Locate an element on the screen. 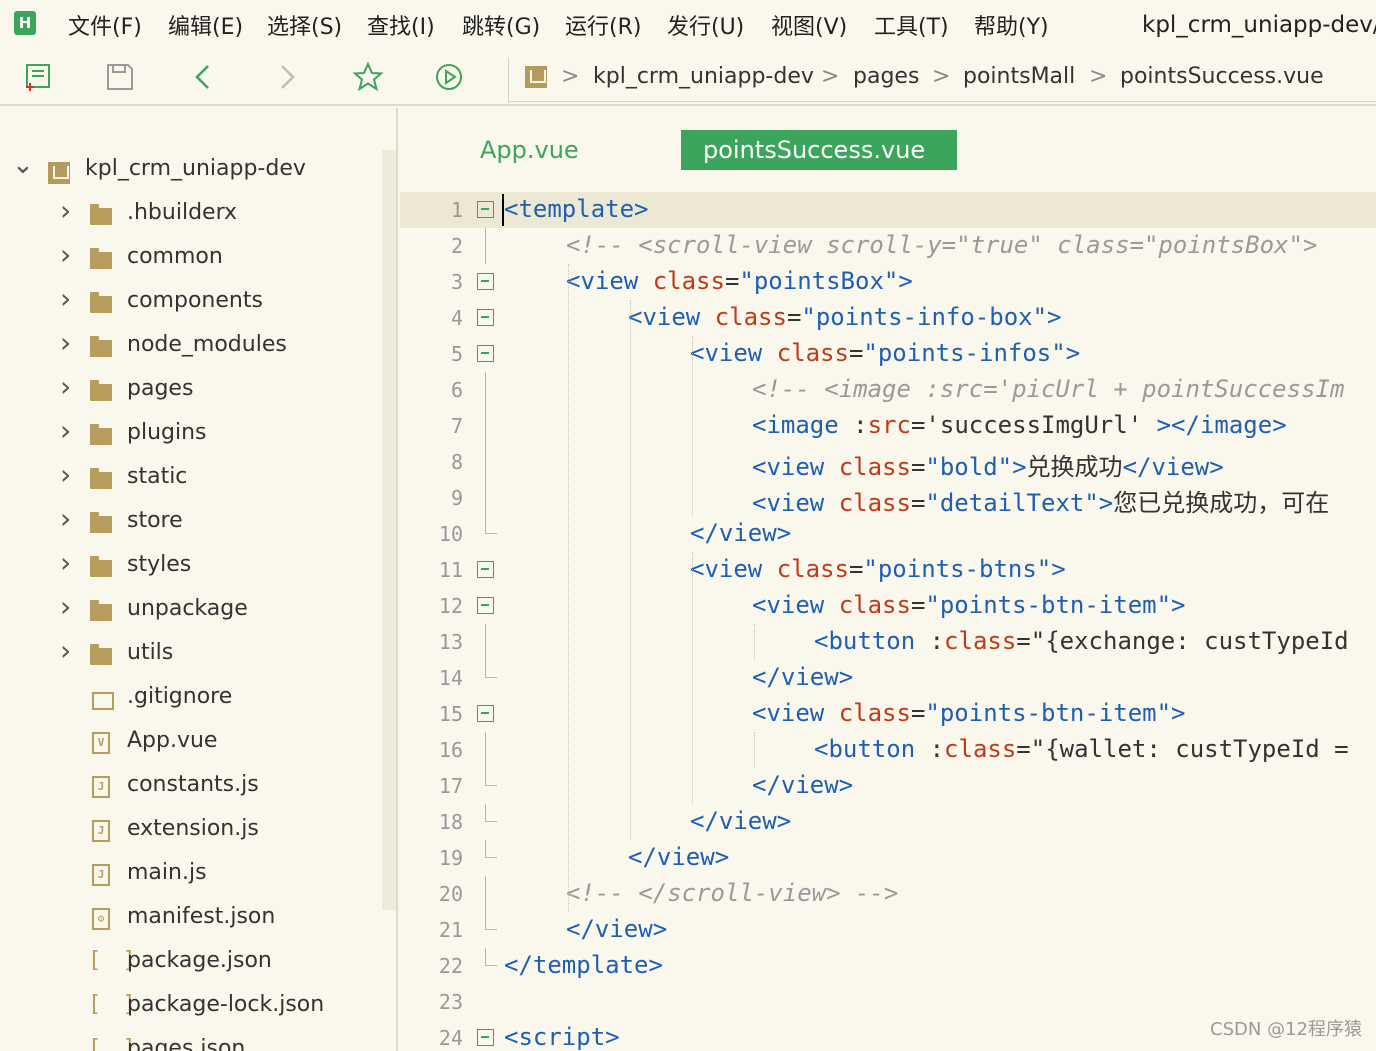 The image size is (1376, 1051). tree-file-package-lock-json: [ ] package-lock.json is located at coordinates (190, 1008).